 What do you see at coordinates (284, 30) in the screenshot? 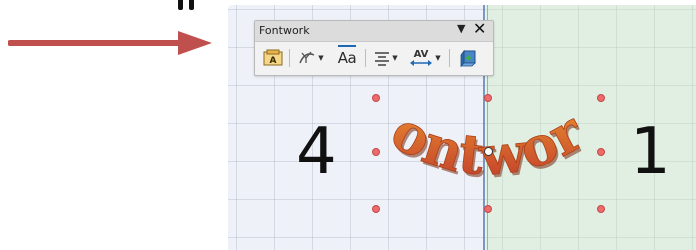
I see `fontwork-toolbar-title: Fontwork` at bounding box center [284, 30].